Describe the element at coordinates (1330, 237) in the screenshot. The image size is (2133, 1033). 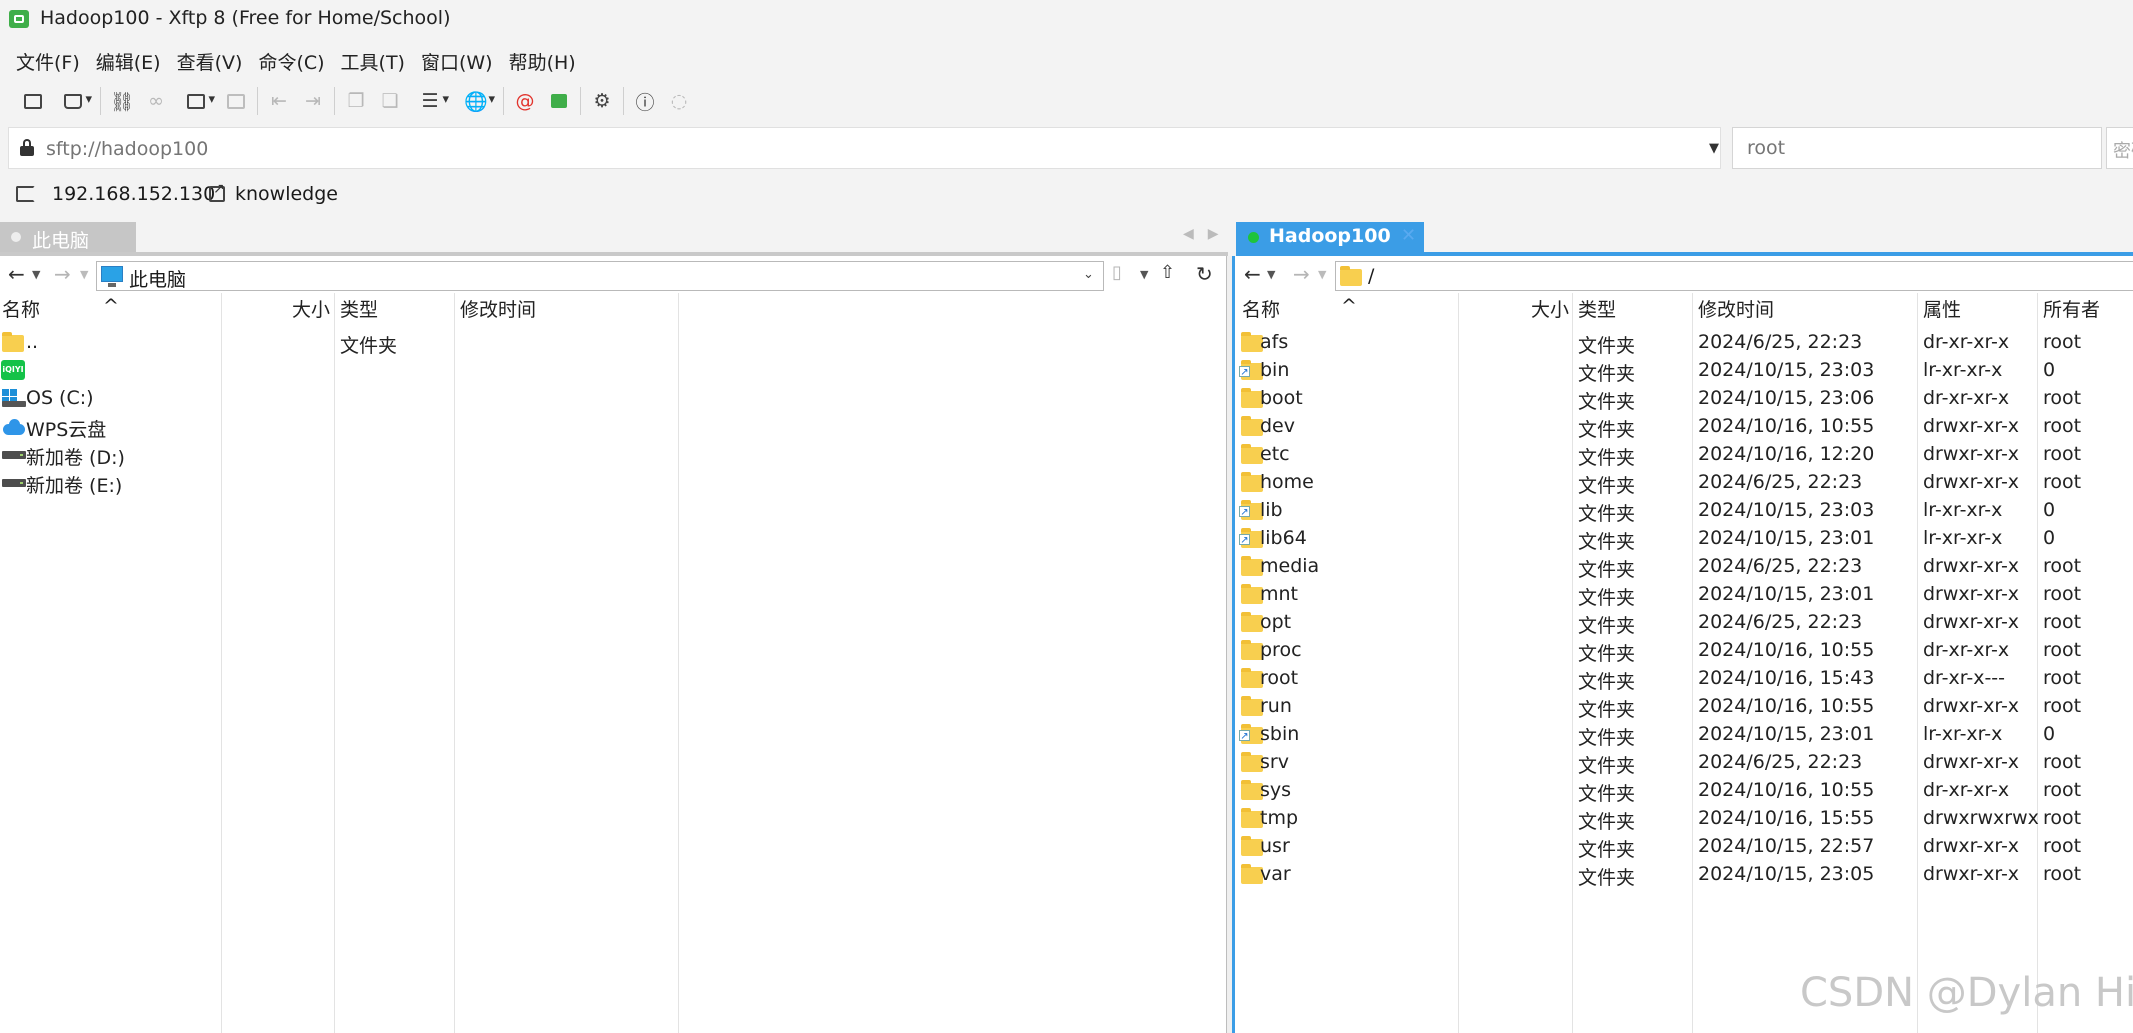
I see `tab-hadoop100: Hadoop100 ✕` at that location.